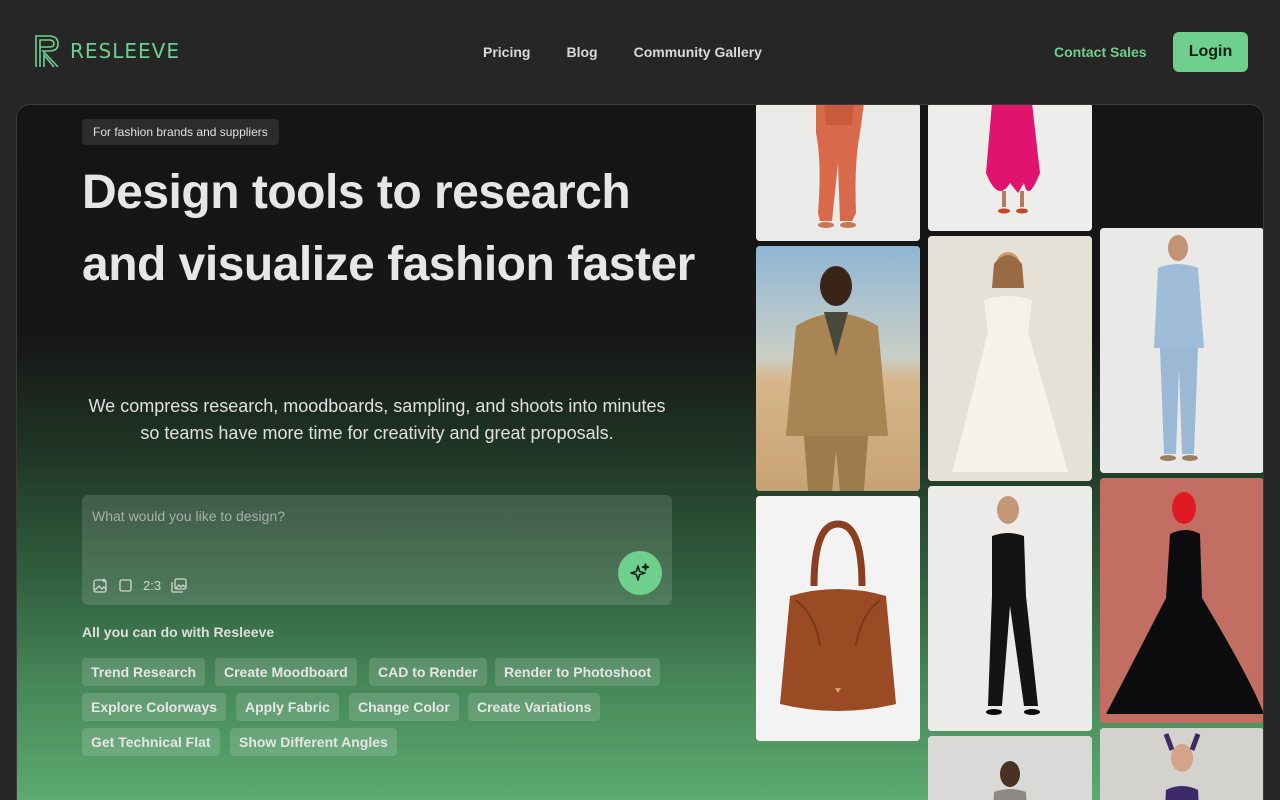 Image resolution: width=1280 pixels, height=800 pixels. What do you see at coordinates (1210, 52) in the screenshot?
I see `login-button: Login` at bounding box center [1210, 52].